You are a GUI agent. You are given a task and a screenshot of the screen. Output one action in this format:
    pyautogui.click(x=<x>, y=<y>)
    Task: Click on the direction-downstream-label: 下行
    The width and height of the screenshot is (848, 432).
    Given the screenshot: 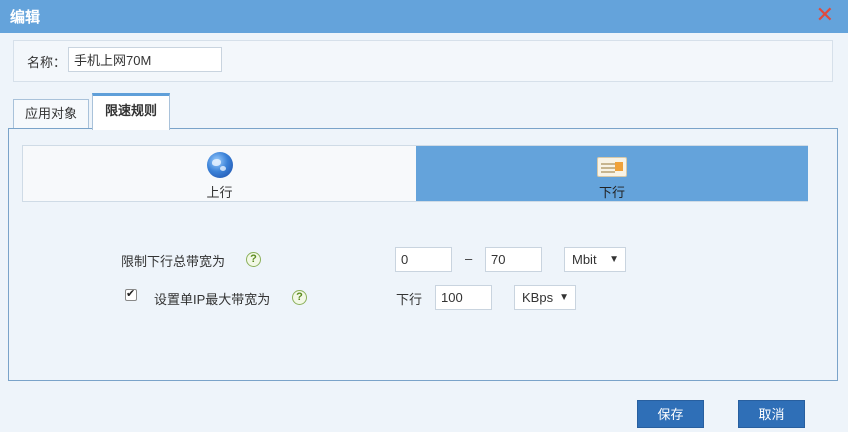 What is the action you would take?
    pyautogui.click(x=611, y=192)
    